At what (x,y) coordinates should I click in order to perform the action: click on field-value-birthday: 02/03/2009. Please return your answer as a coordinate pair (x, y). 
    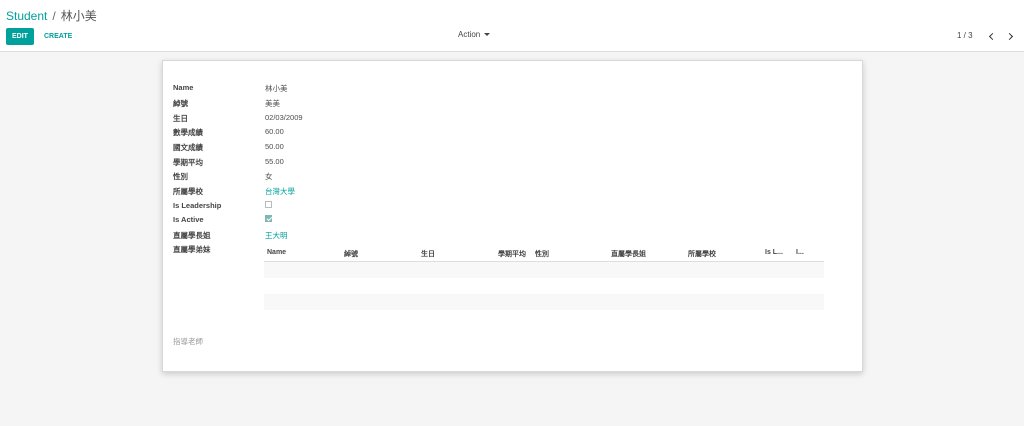
    Looking at the image, I should click on (284, 117).